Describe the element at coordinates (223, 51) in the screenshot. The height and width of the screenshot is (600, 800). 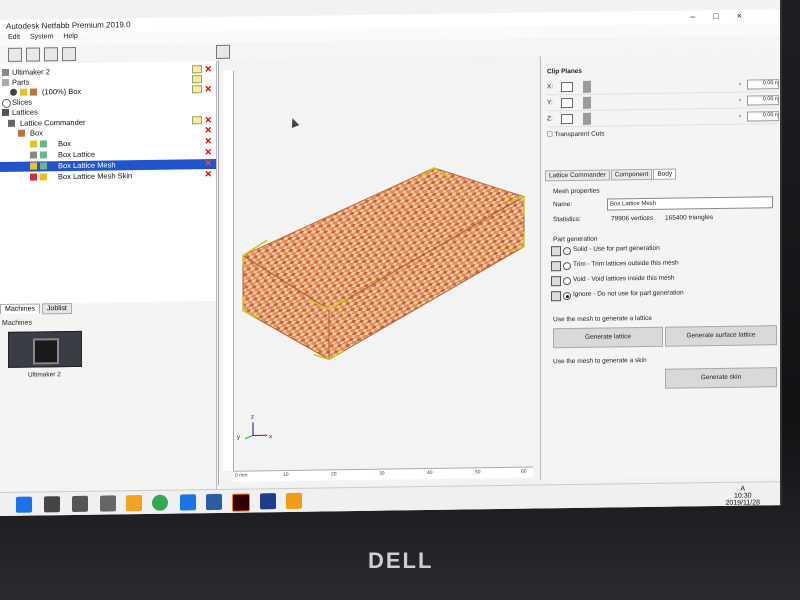
I see `center-view-icon` at that location.